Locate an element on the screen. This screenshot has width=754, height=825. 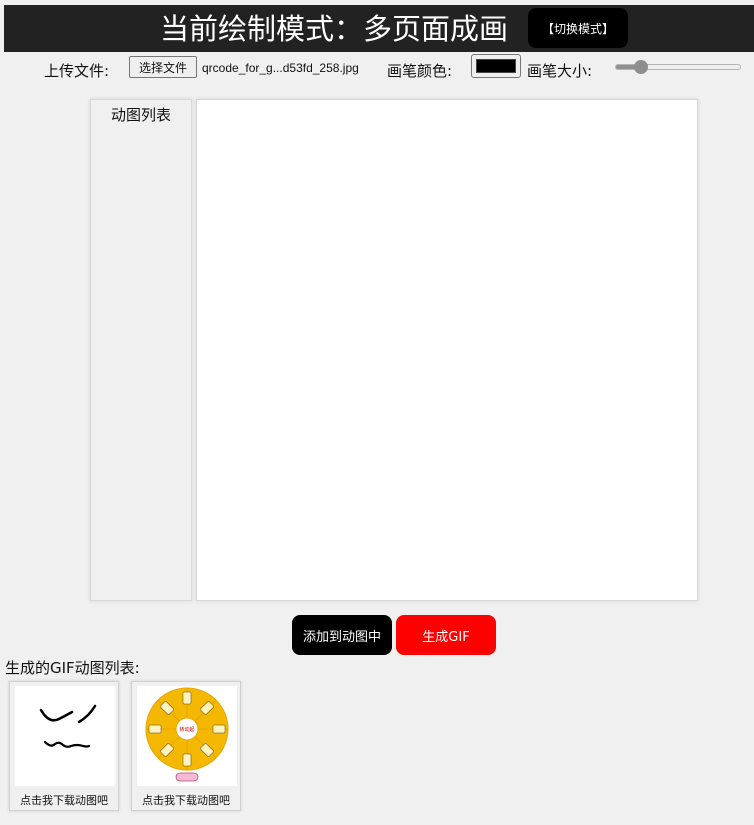
wheel-center-text: 转动起 is located at coordinates (186, 729).